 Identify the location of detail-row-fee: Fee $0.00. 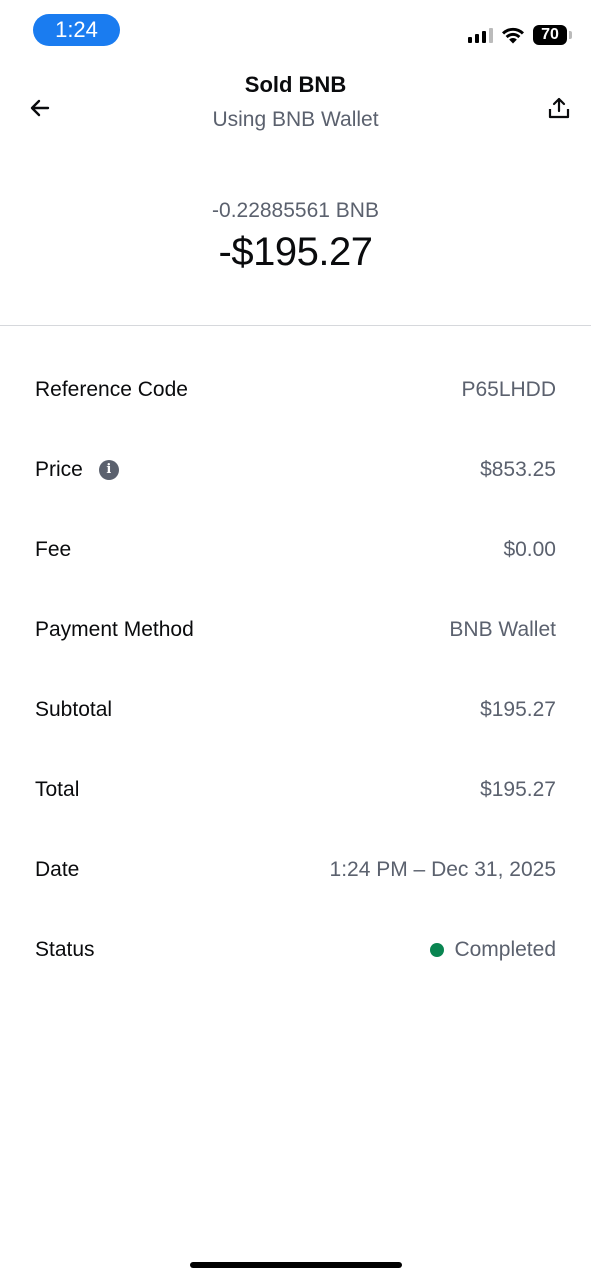
(295, 550).